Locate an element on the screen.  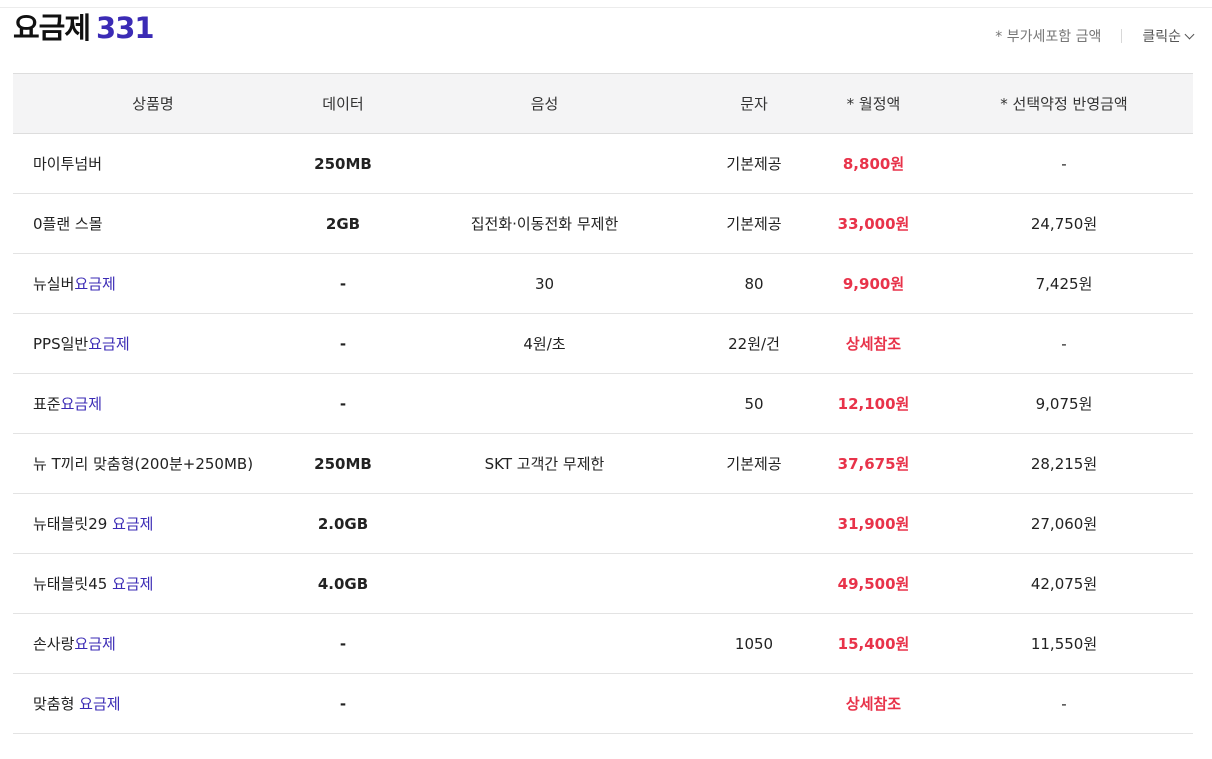
page-title-text: 요금제 is located at coordinates (52, 28).